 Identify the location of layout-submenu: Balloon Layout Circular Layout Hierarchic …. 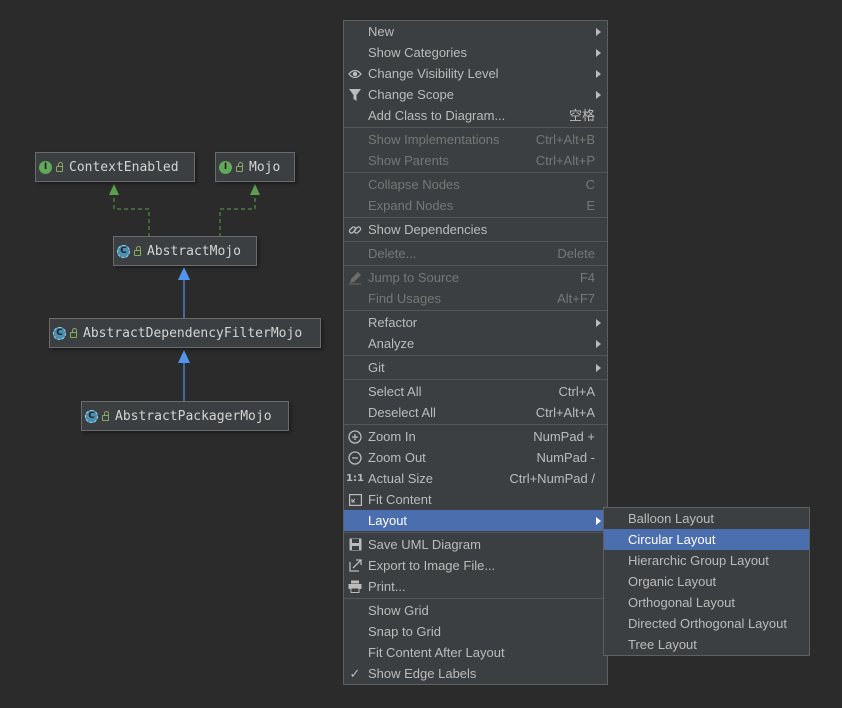
(706, 581).